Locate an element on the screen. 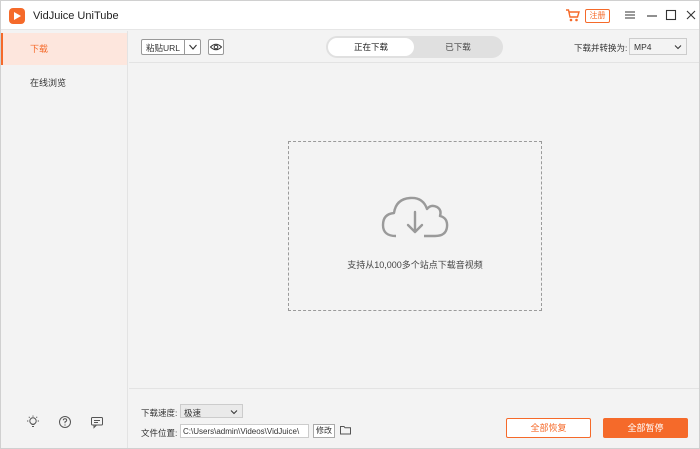  maximize-icon is located at coordinates (671, 15).